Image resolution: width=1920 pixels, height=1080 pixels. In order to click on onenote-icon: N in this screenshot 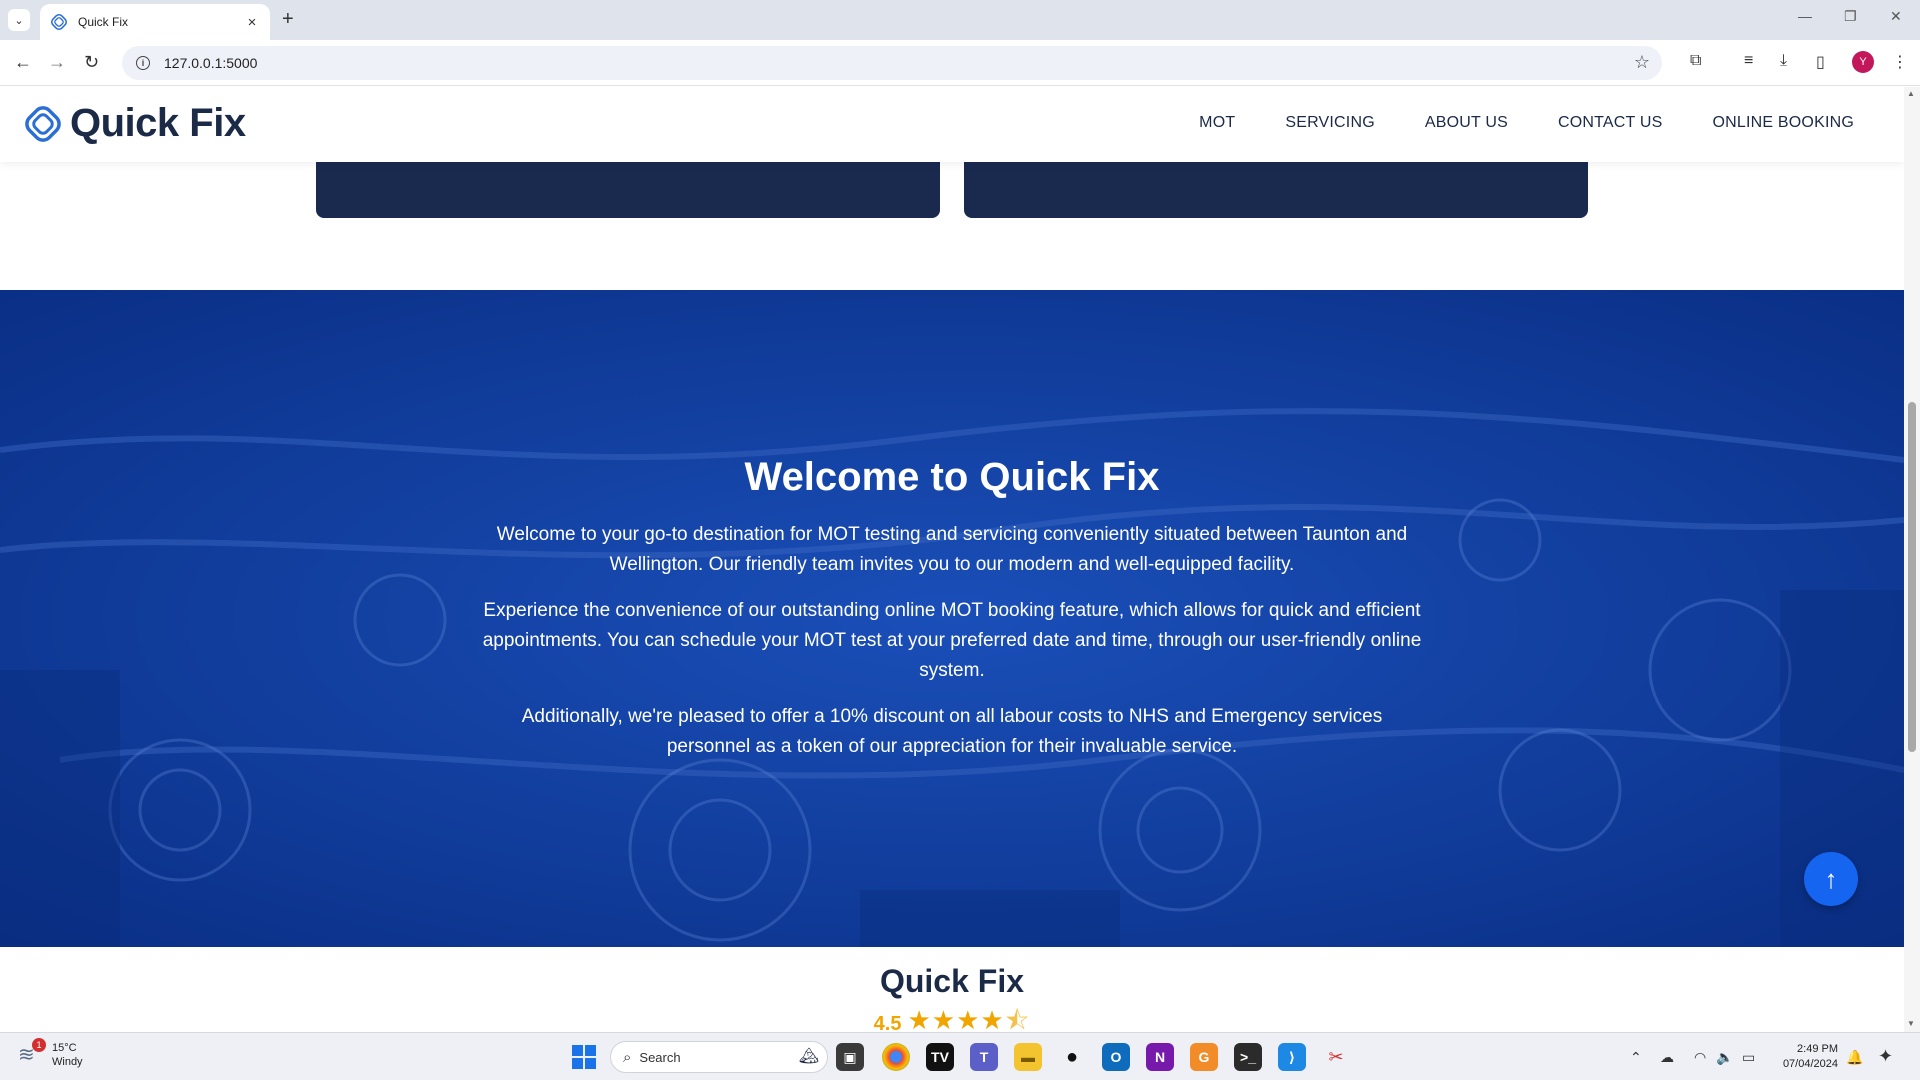, I will do `click(1160, 1057)`.